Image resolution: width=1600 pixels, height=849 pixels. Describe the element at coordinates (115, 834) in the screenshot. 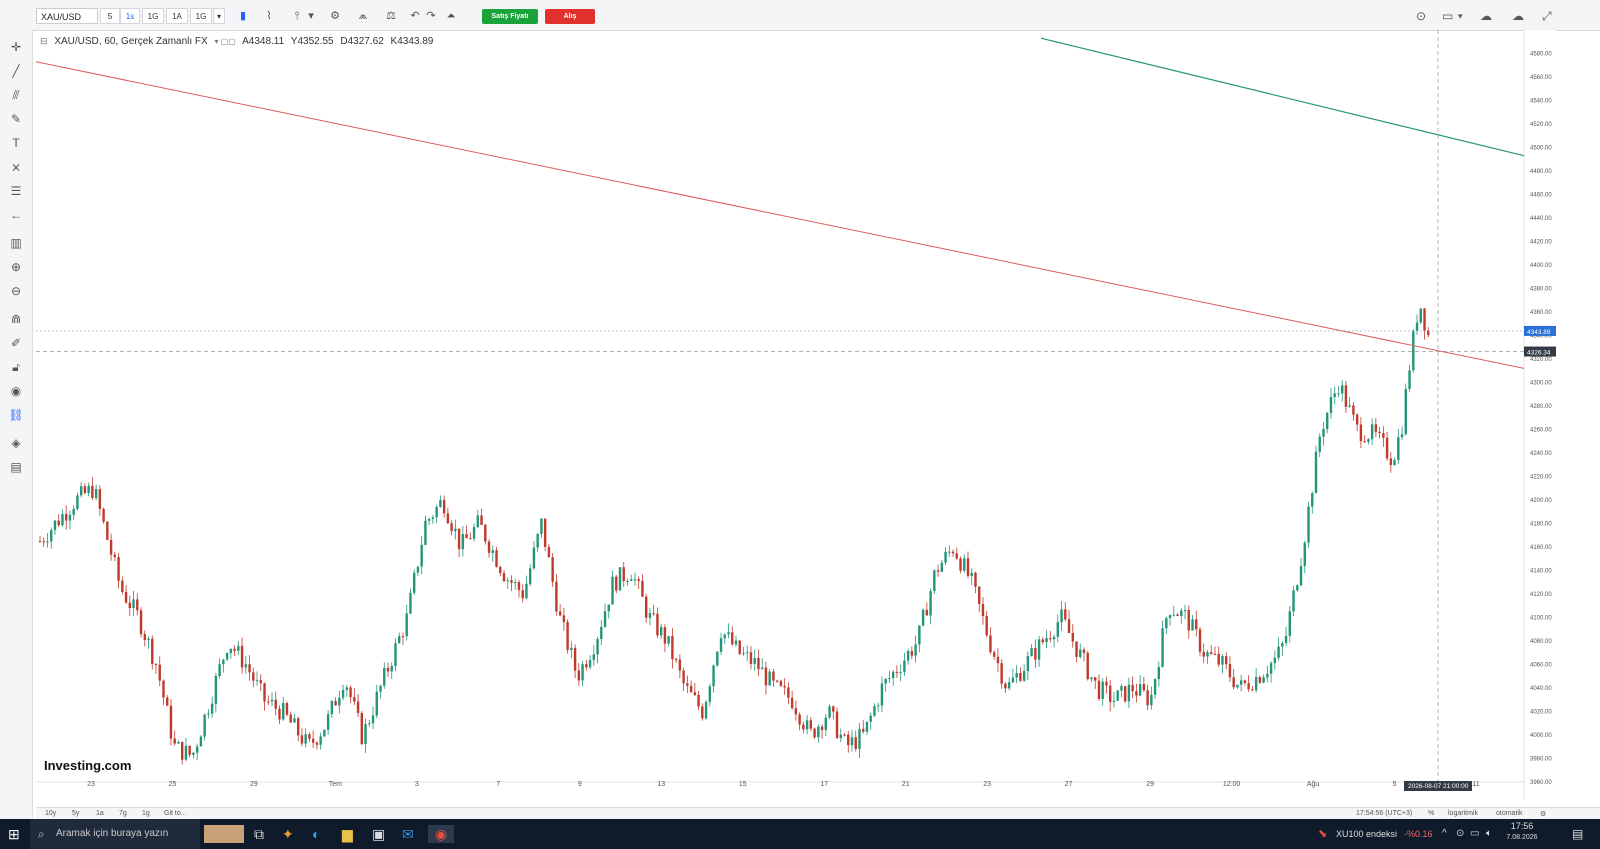

I see `taskbar-search-input: Aramak için buraya yazın` at that location.